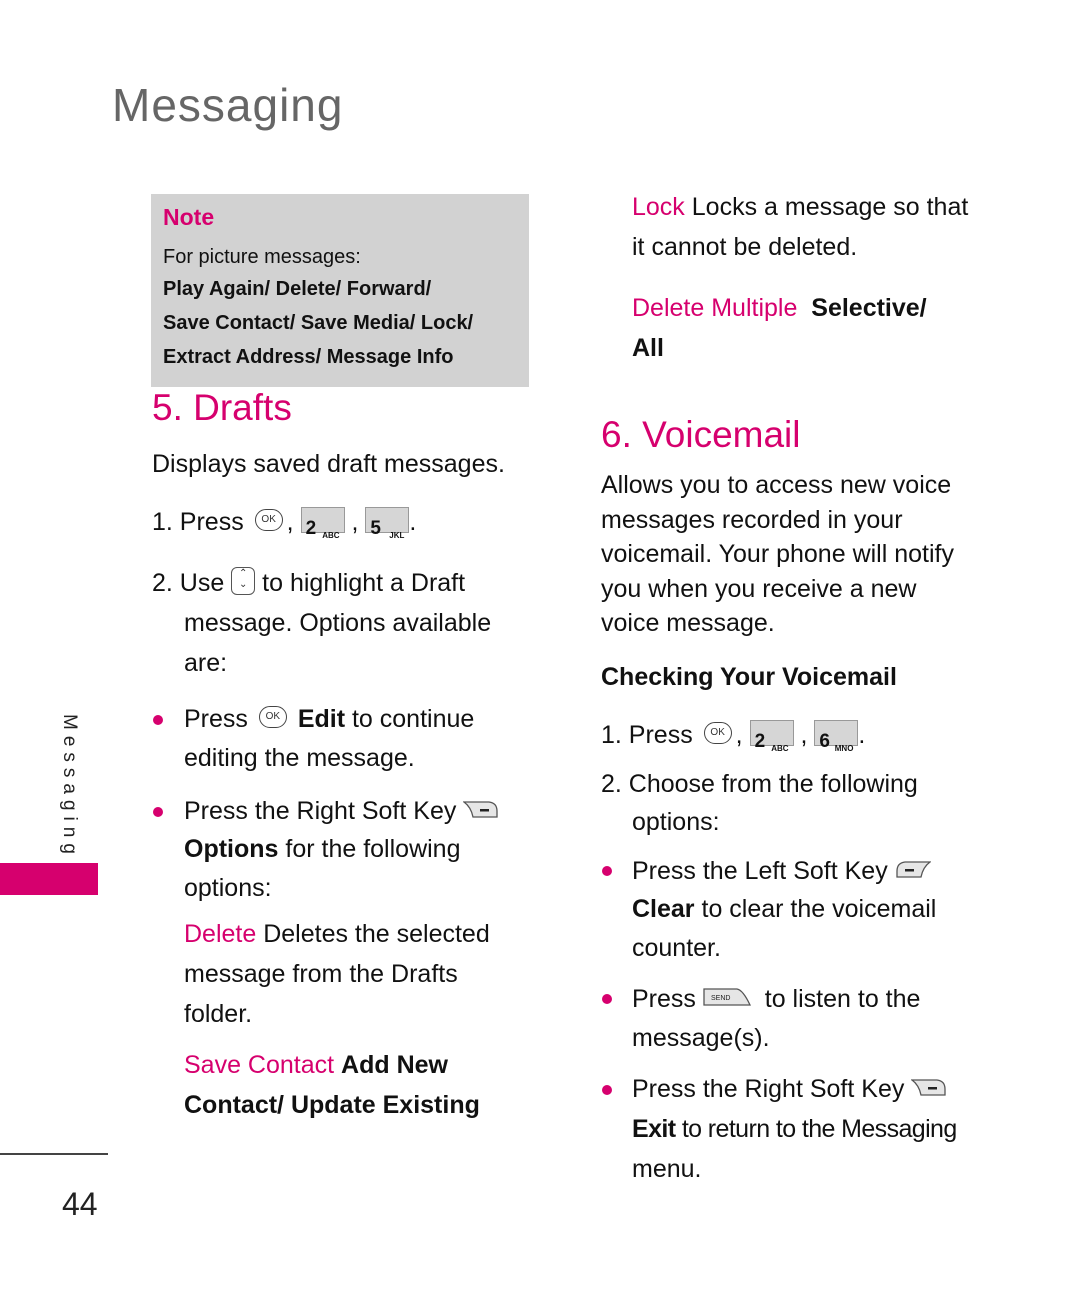 This screenshot has height=1295, width=1080. I want to click on option-lock: Lock Locks a message so that, so click(800, 207).